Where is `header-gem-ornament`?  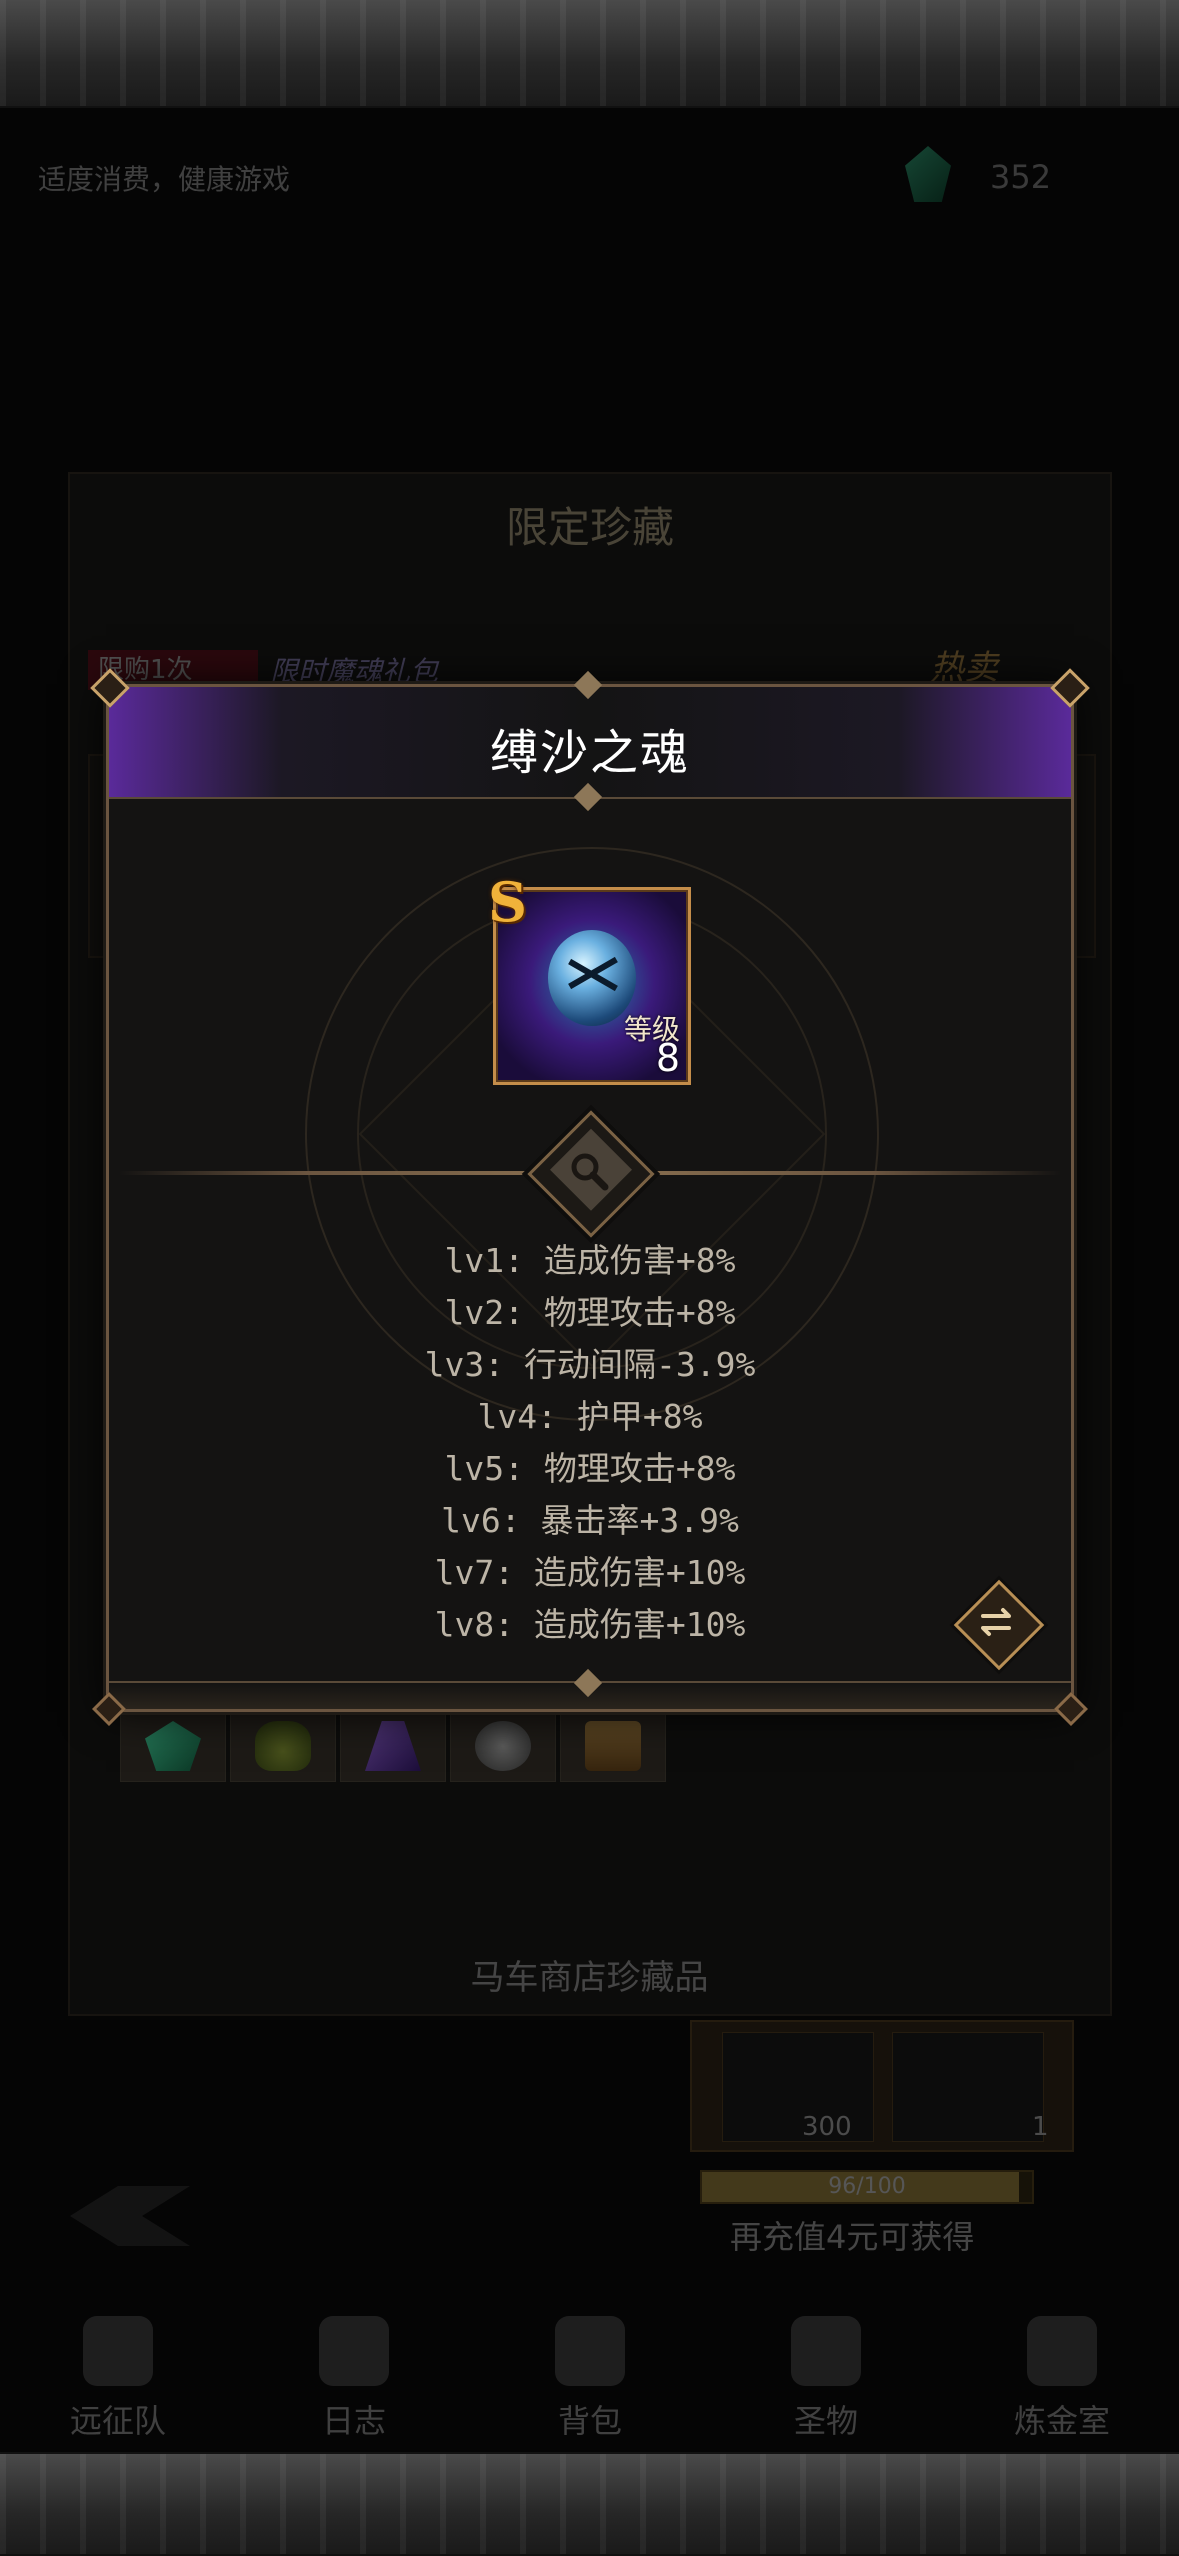
header-gem-ornament is located at coordinates (588, 797).